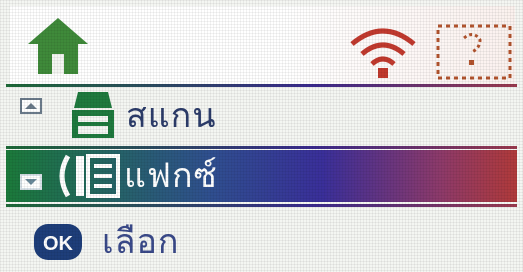  I want to click on ok-key-label: OK, so click(58, 244).